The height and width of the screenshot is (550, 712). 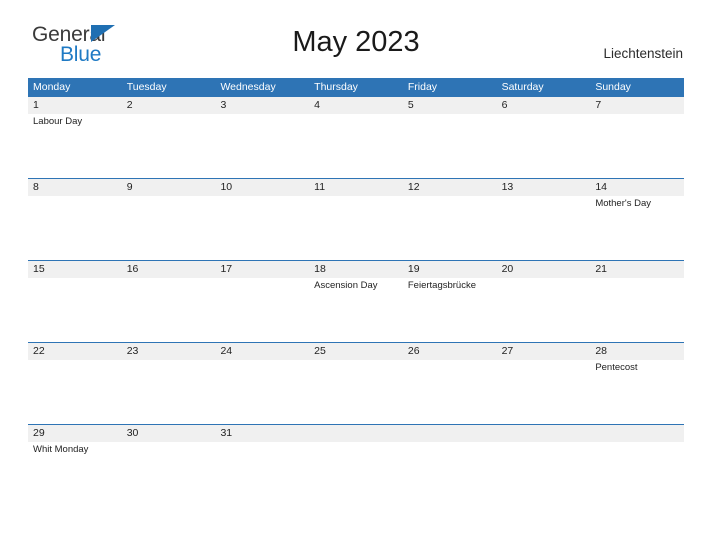 What do you see at coordinates (356, 33) in the screenshot?
I see `page-header: General Blue May 2023 Liechtenstein` at bounding box center [356, 33].